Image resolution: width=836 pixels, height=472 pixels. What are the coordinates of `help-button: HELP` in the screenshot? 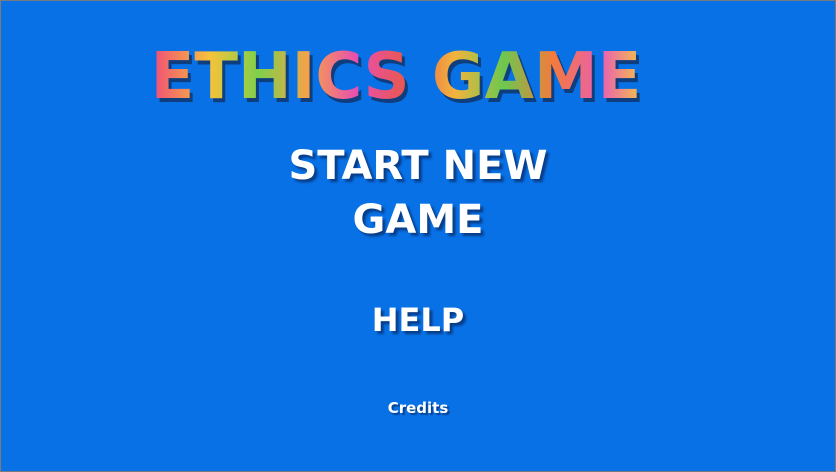 It's located at (418, 320).